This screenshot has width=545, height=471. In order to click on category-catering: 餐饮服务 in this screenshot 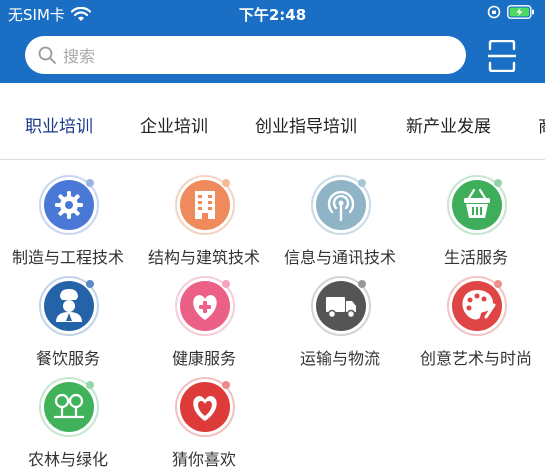, I will do `click(68, 322)`.